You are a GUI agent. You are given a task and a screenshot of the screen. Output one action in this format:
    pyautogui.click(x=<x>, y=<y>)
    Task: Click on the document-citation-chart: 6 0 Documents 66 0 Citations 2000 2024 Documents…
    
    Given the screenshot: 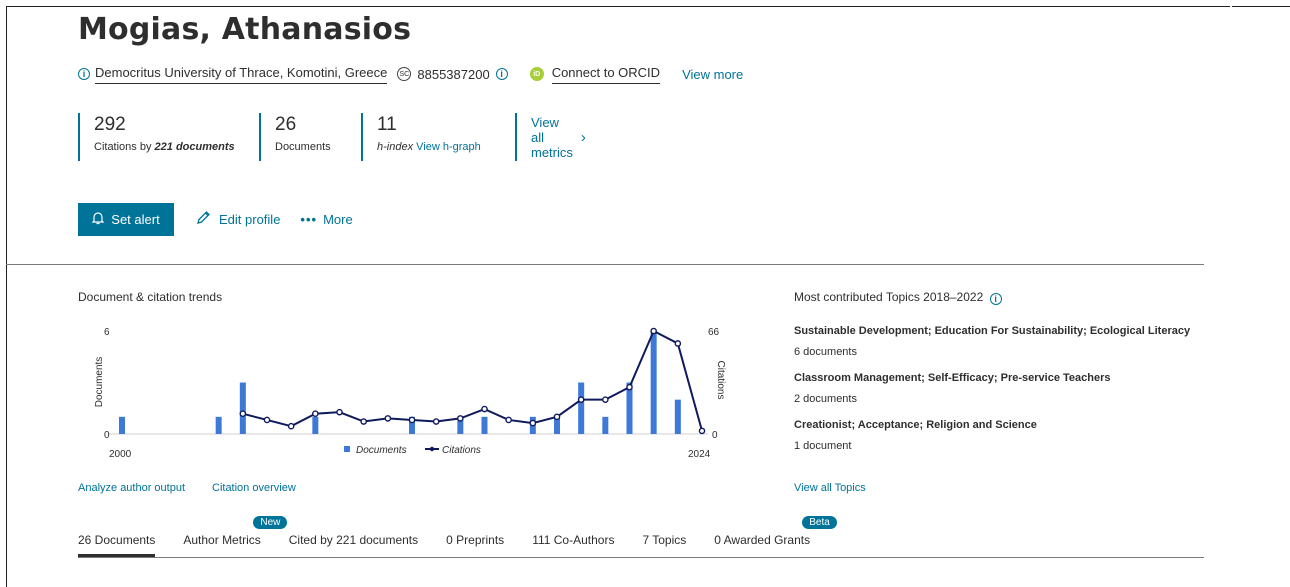 What is the action you would take?
    pyautogui.click(x=410, y=393)
    